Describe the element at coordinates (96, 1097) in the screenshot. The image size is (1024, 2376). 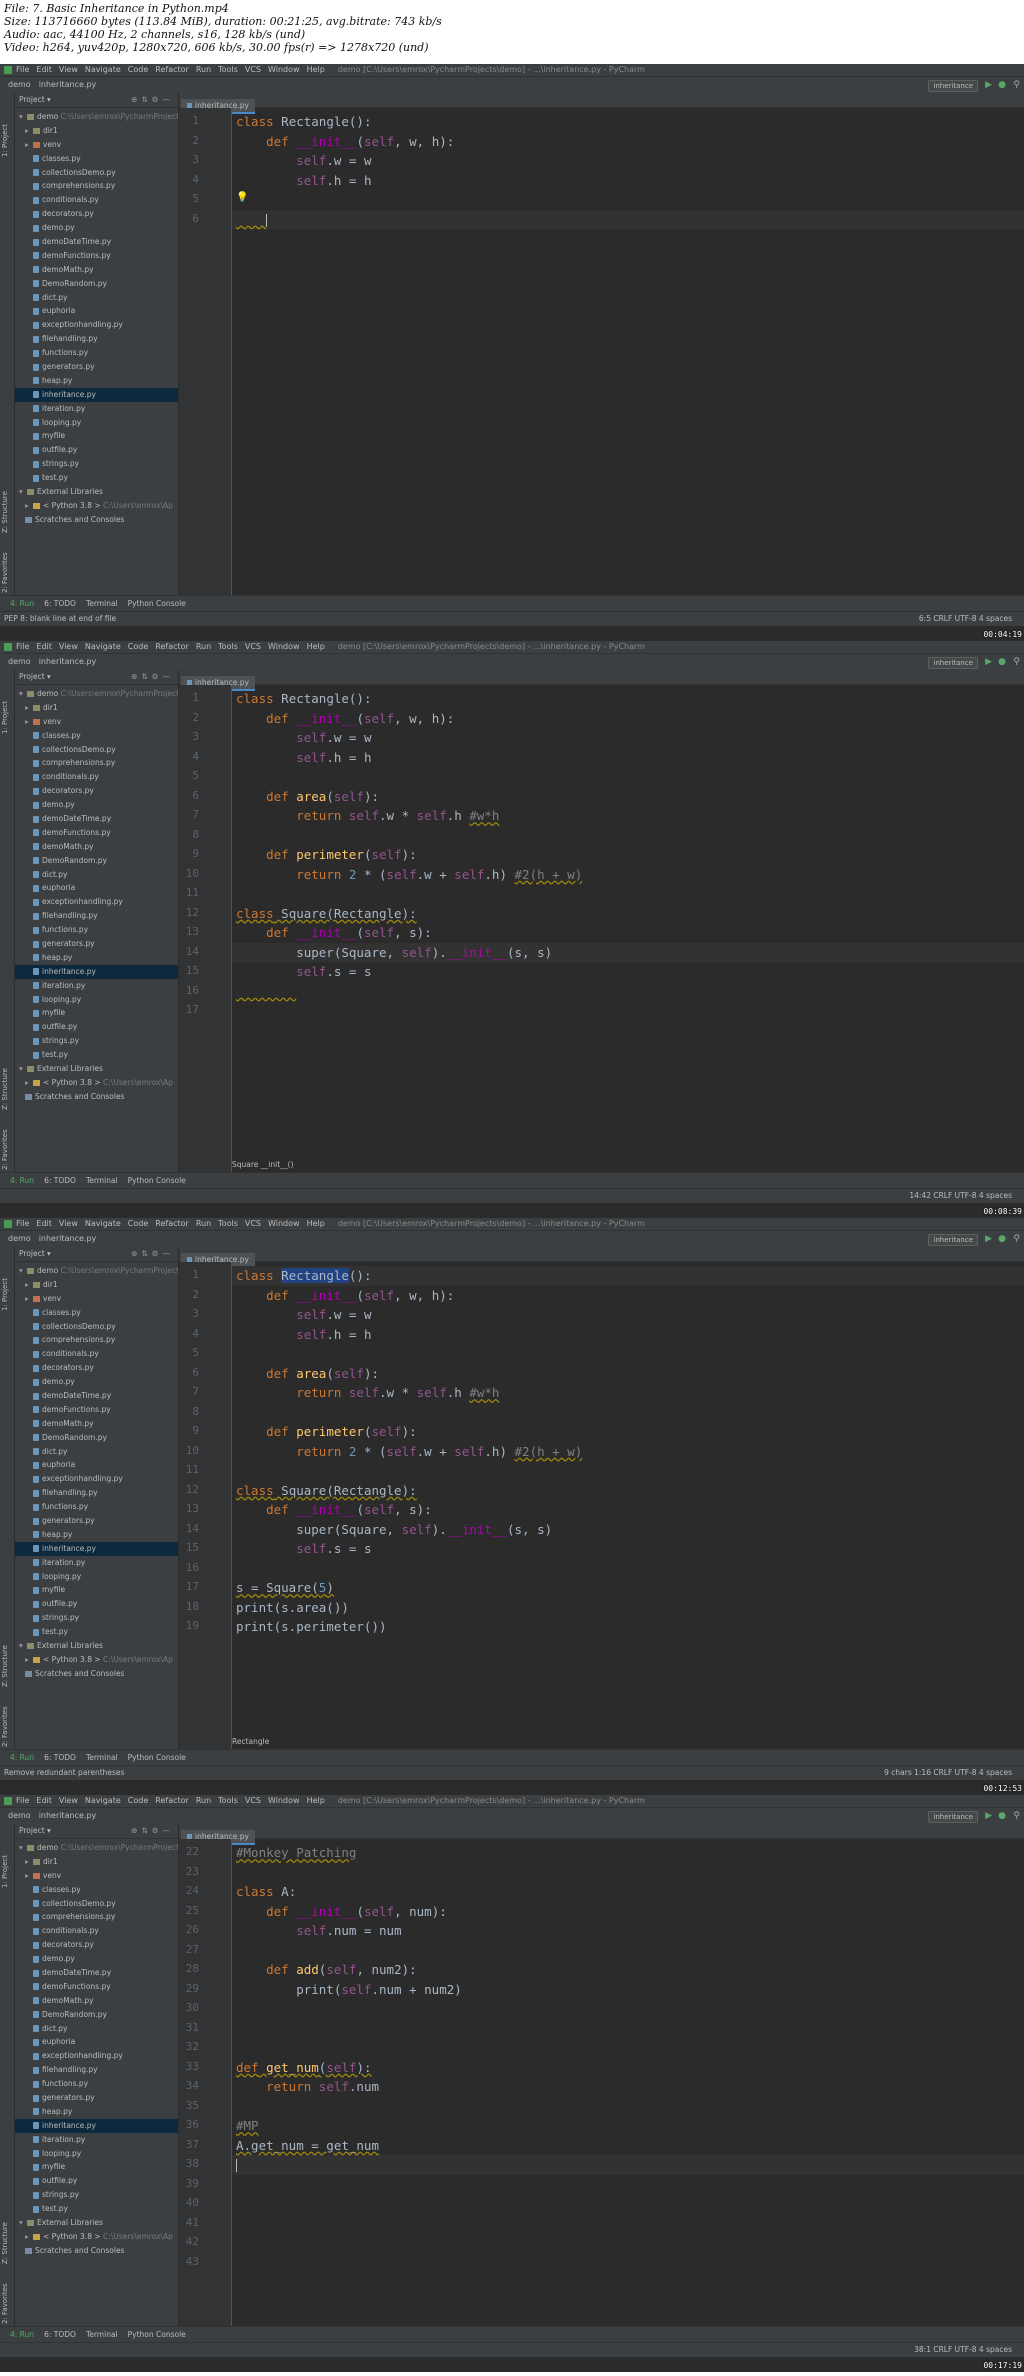
I see `tree-item: Scratches and Consoles` at that location.